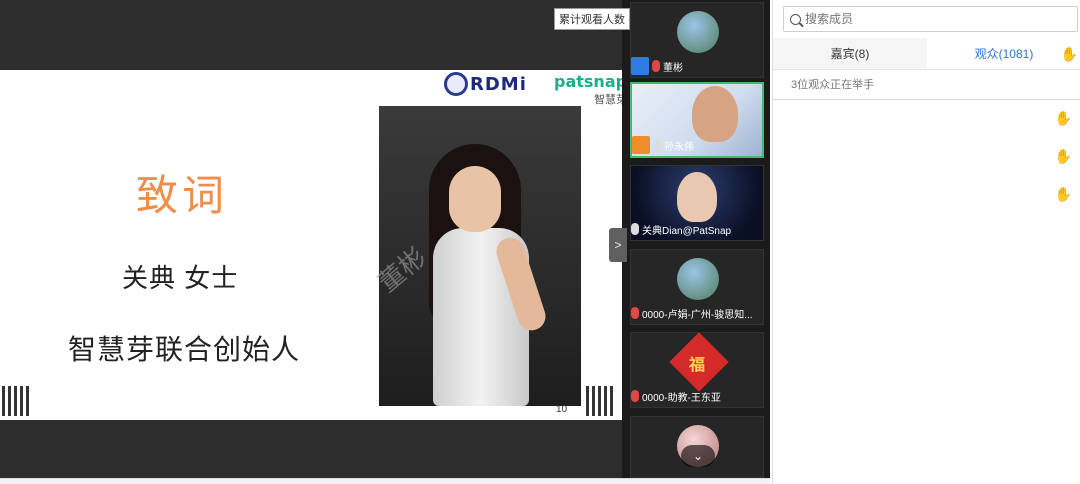 The width and height of the screenshot is (1080, 484). Describe the element at coordinates (926, 85) in the screenshot. I see `hand-raise-status: 3位观众正在举手` at that location.